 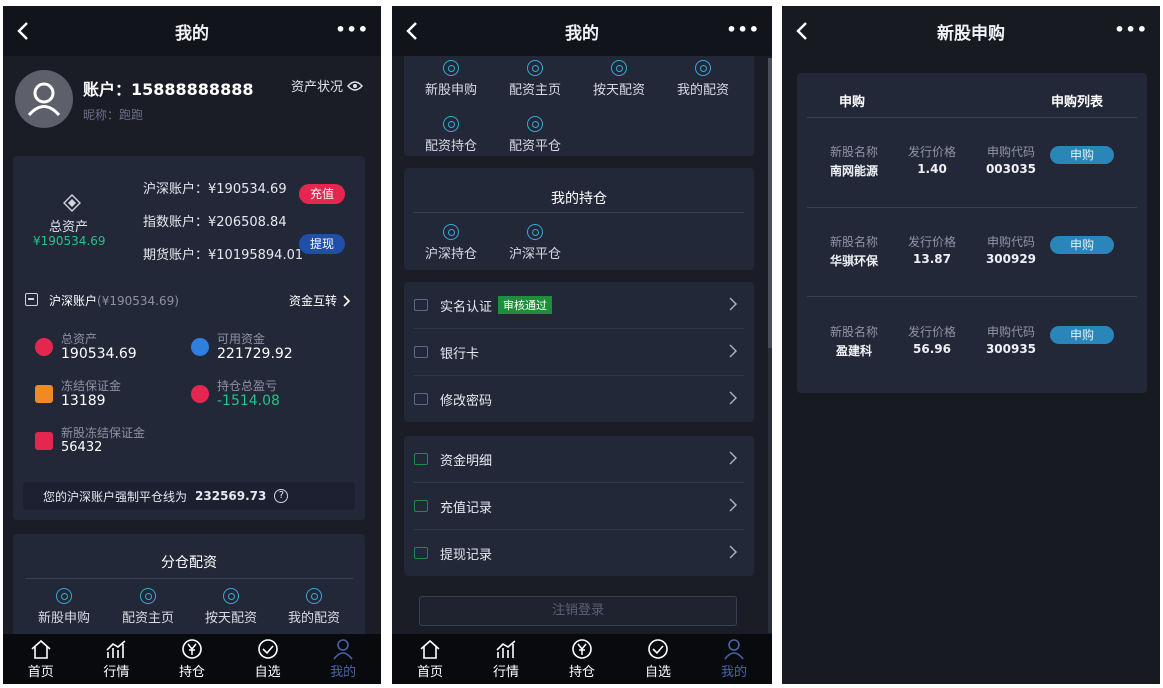 What do you see at coordinates (44, 99) in the screenshot?
I see `avatar` at bounding box center [44, 99].